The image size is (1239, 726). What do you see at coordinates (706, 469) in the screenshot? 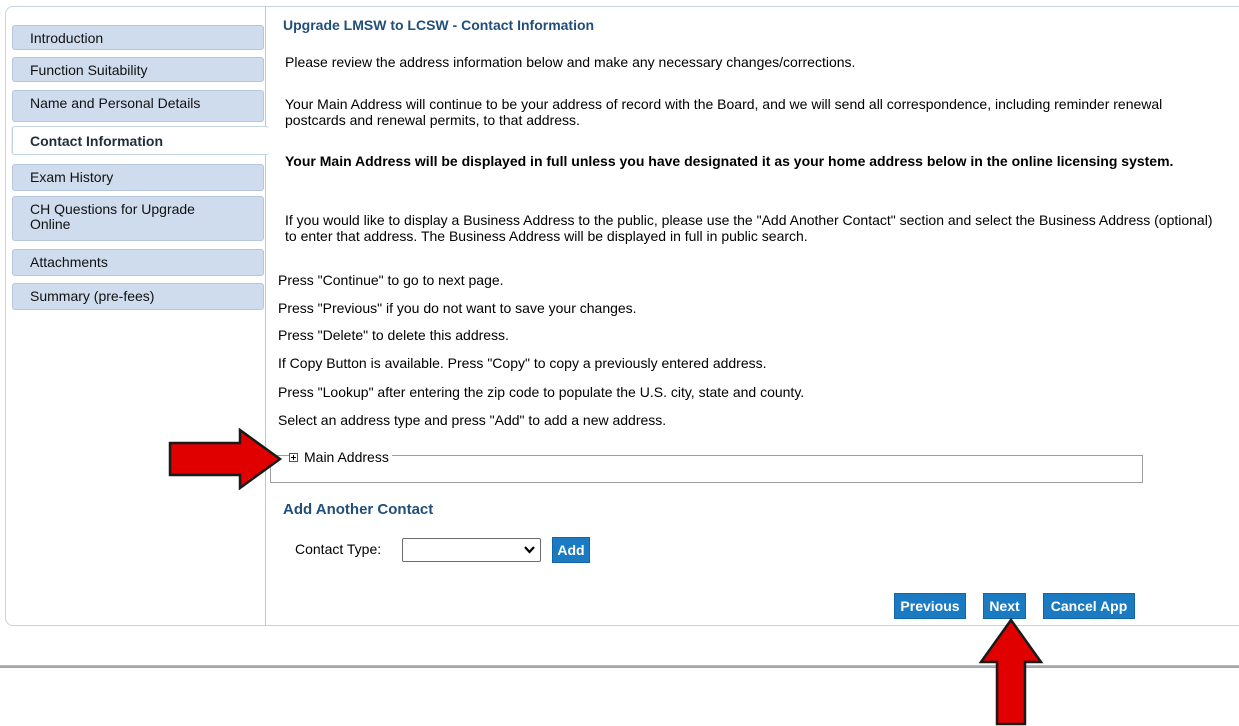
I see `main-address-fieldset` at bounding box center [706, 469].